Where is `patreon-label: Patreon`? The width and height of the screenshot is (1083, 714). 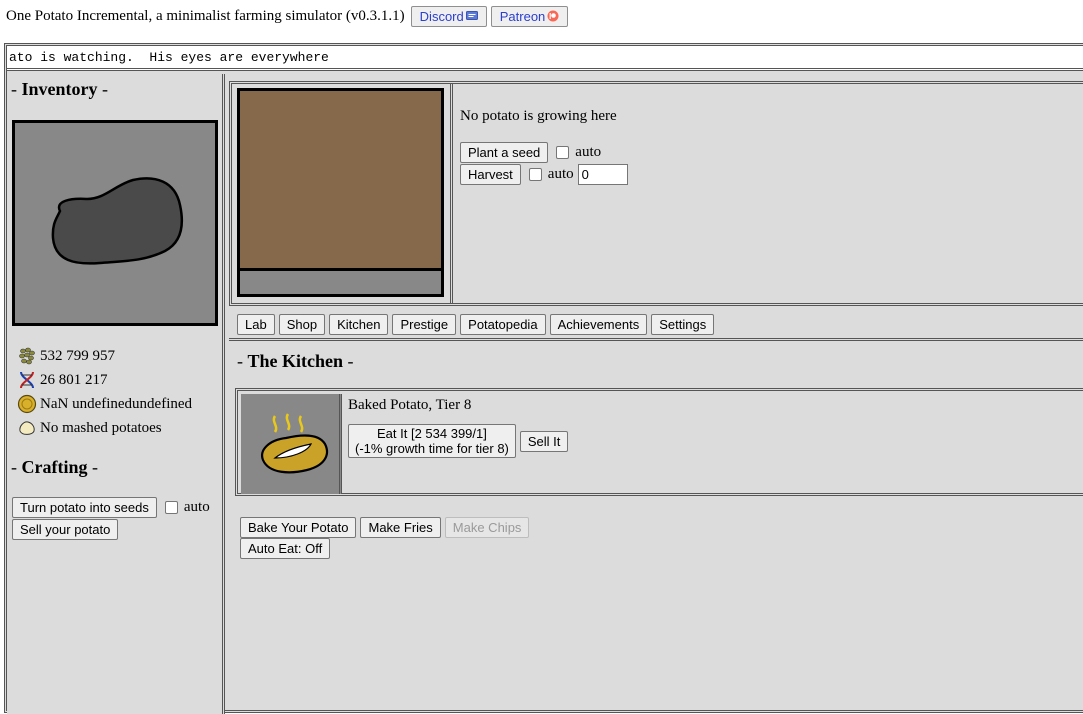
patreon-label: Patreon is located at coordinates (522, 16).